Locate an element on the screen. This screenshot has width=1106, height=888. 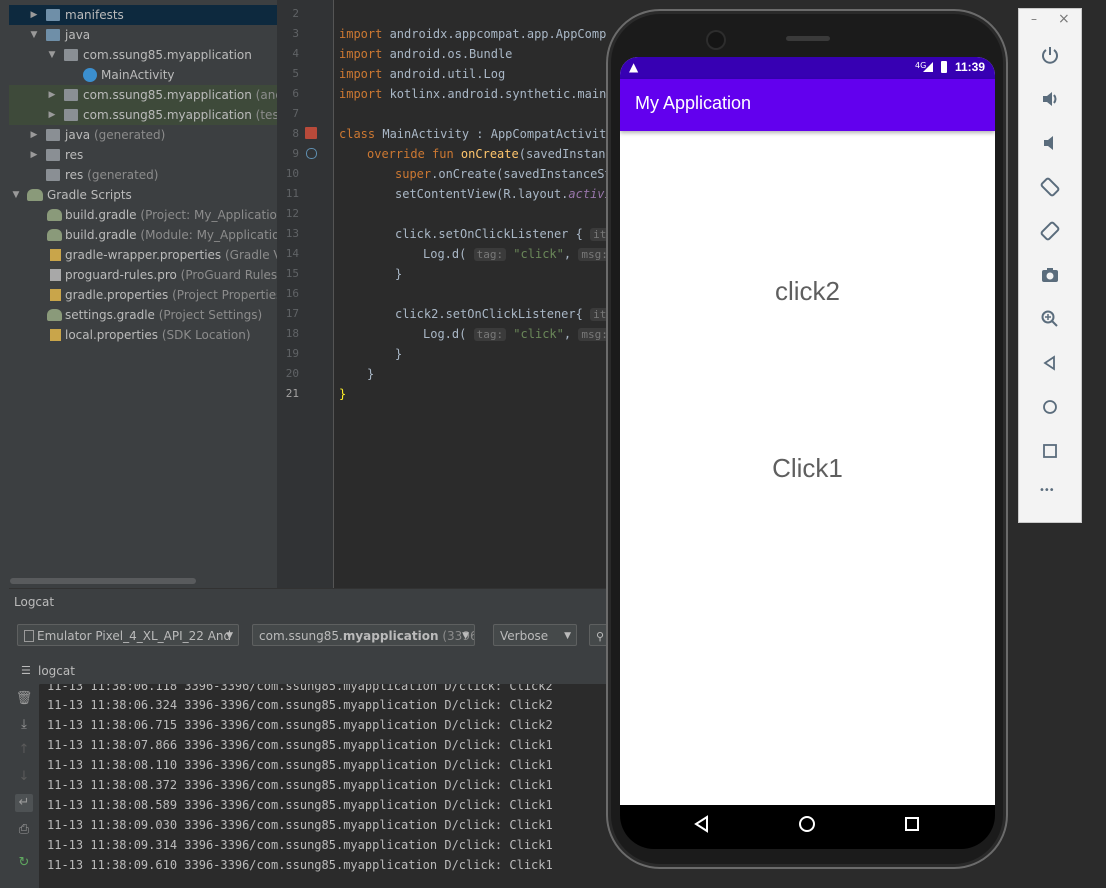
tree-item-gradle-scripts: ▼ Gradle Scripts is located at coordinates (143, 195).